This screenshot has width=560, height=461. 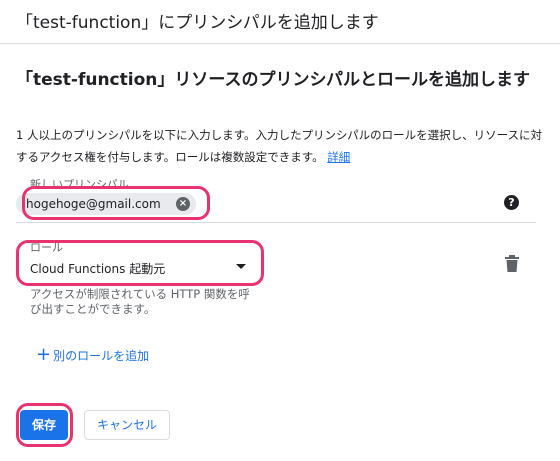 I want to click on add-role-label: 別のロールを追加, so click(x=101, y=355).